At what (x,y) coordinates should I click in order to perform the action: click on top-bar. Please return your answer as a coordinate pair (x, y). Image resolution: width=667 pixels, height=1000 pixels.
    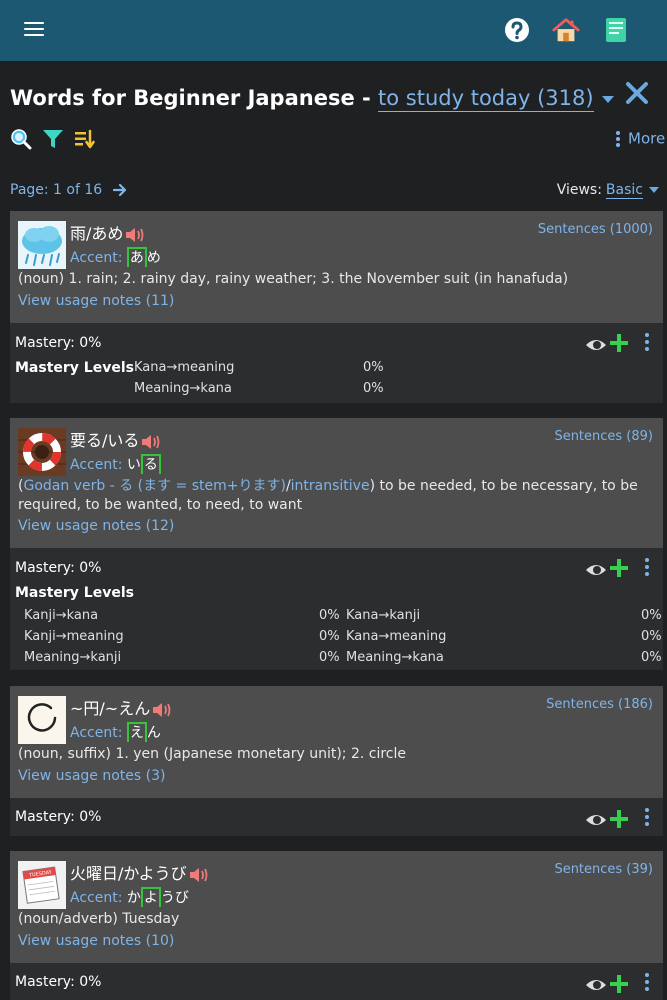
    Looking at the image, I should click on (333, 30).